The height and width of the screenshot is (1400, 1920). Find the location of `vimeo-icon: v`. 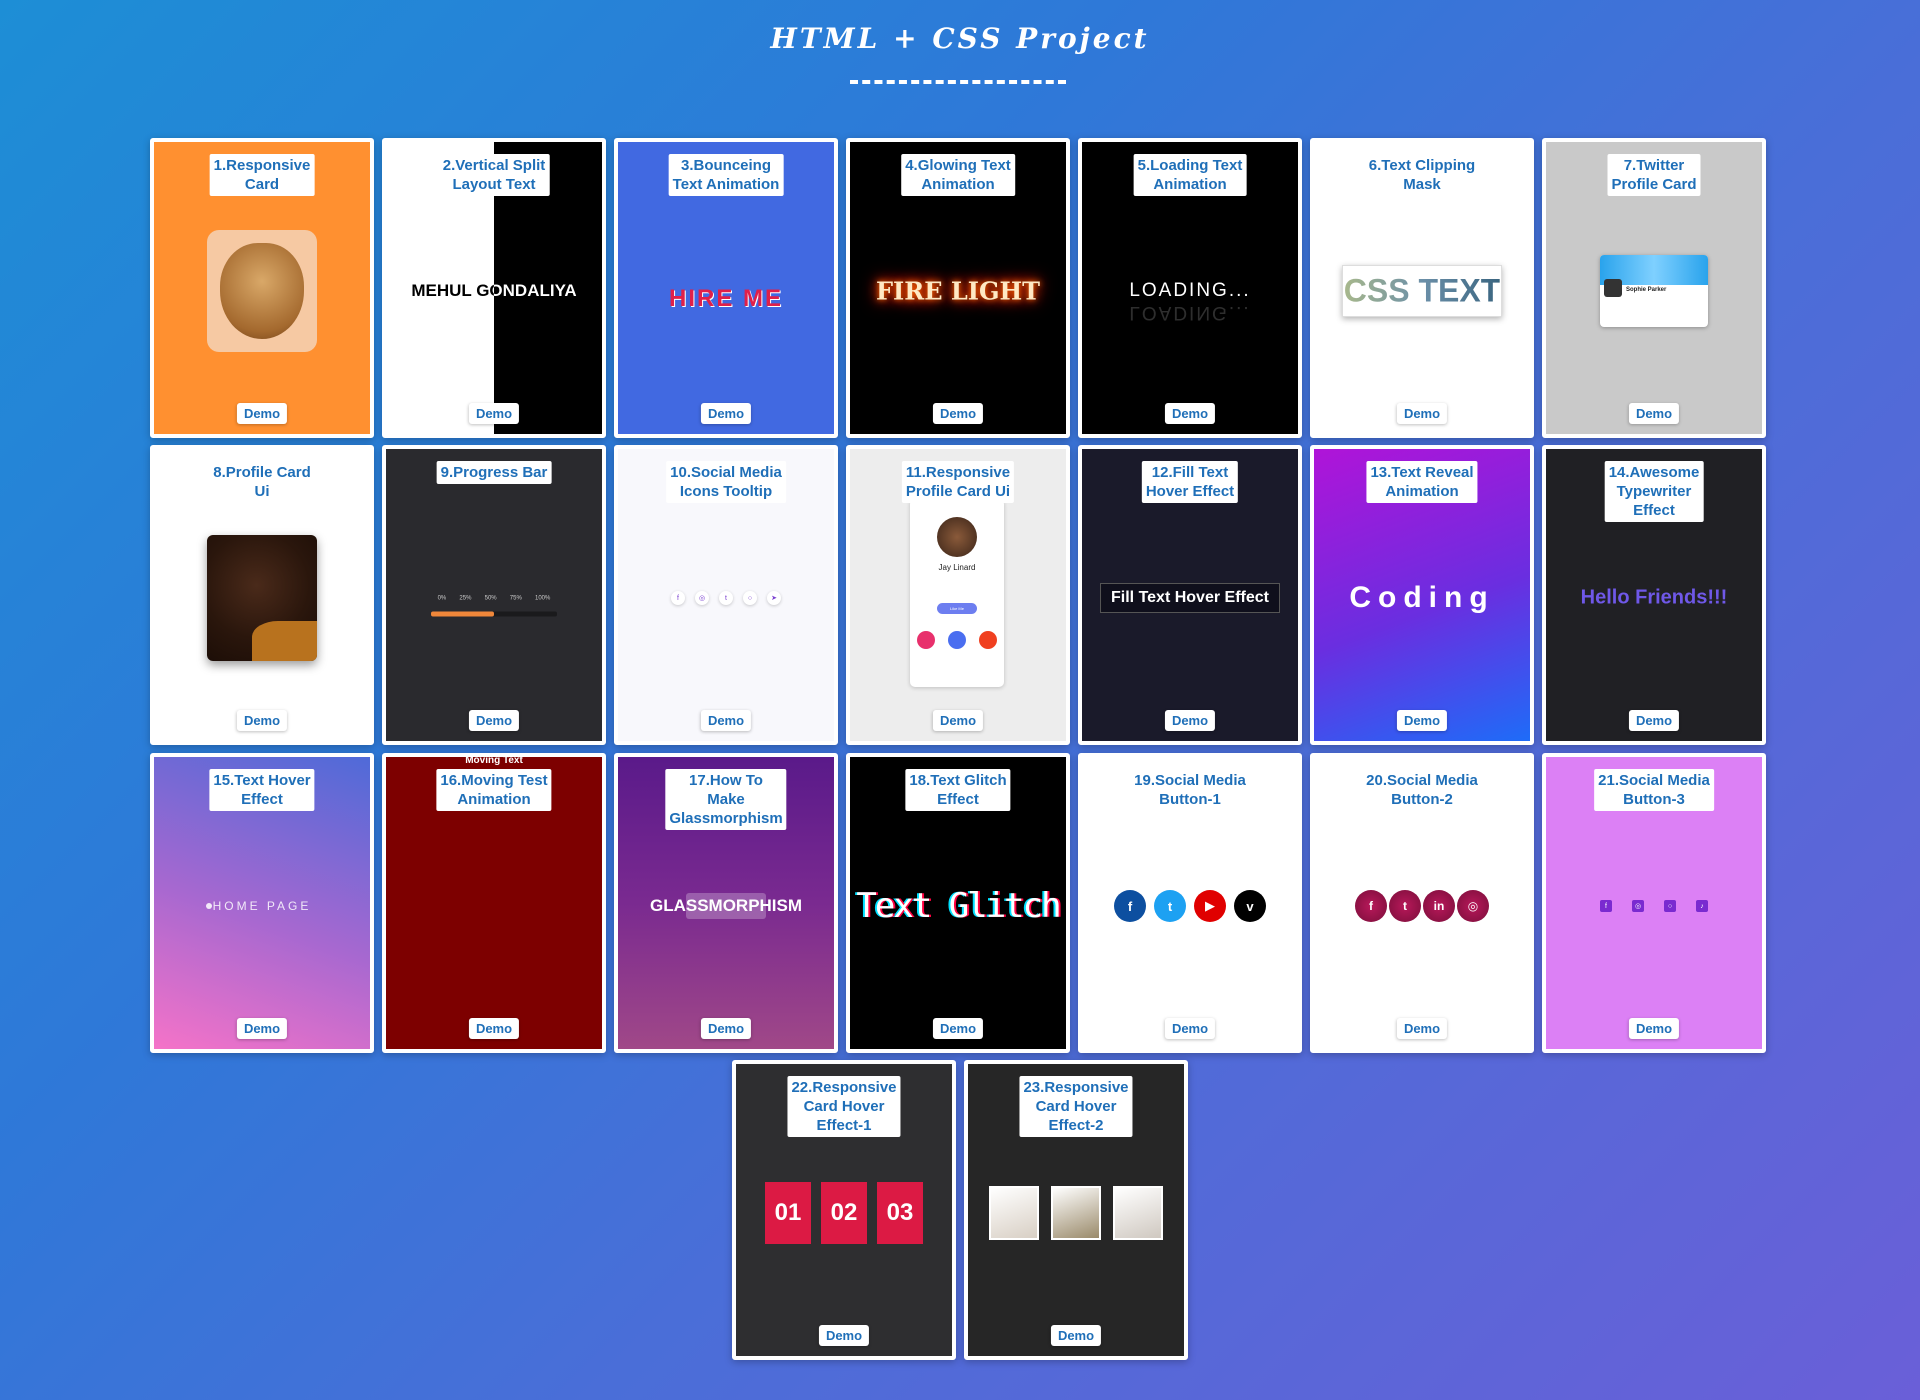

vimeo-icon: v is located at coordinates (1250, 906).